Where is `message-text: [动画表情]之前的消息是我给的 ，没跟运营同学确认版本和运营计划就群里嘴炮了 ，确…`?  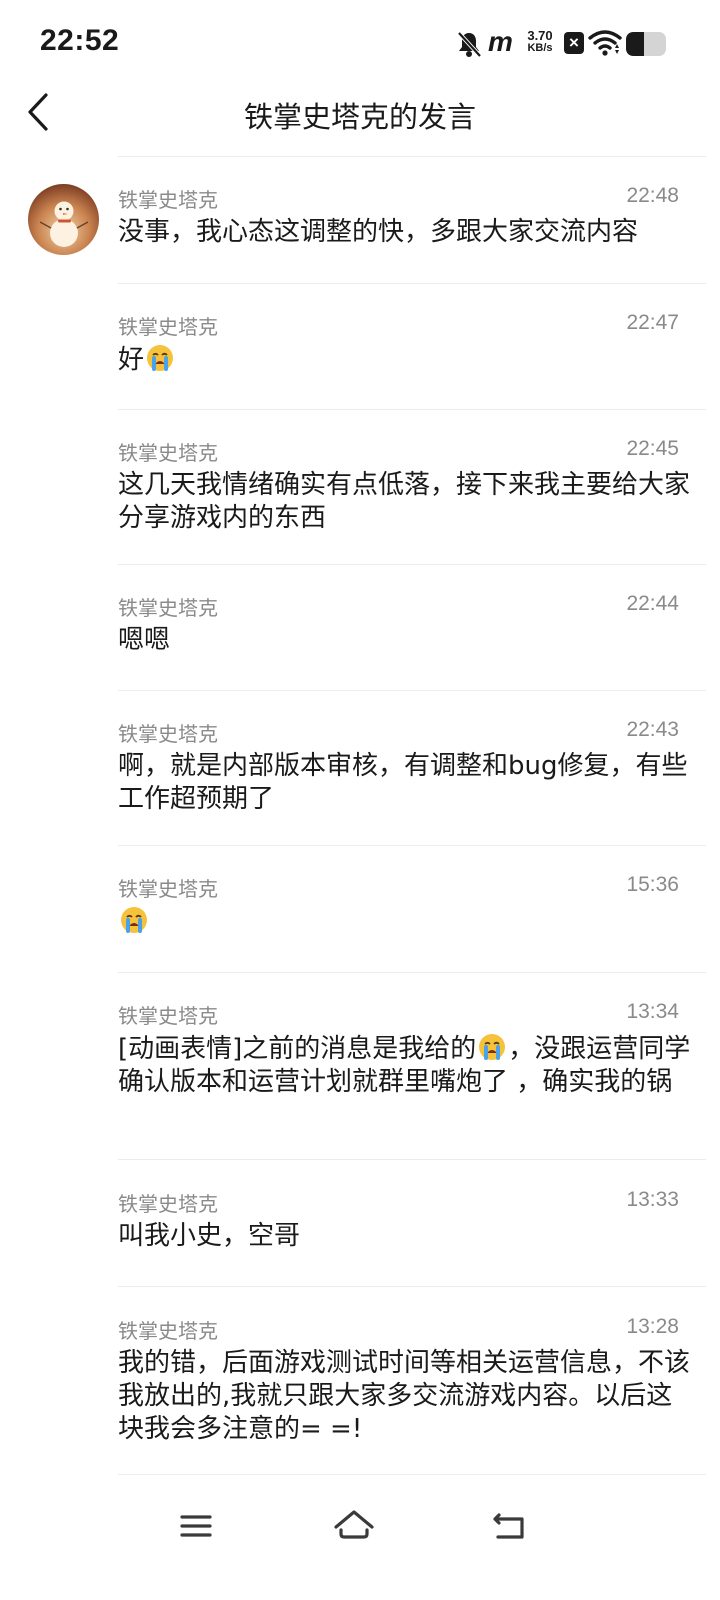
message-text: [动画表情]之前的消息是我给的 ，没跟运营同学确认版本和运营计划就群里嘴炮了 ，确… is located at coordinates (405, 1065).